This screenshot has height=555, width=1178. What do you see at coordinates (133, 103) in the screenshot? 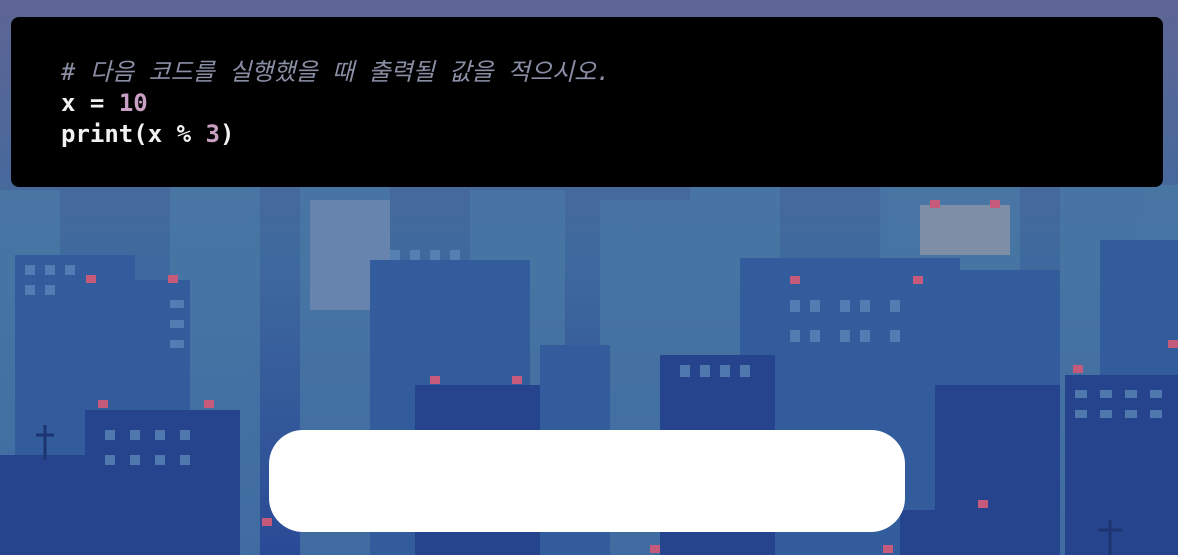
I see `code-number-literal: 10` at bounding box center [133, 103].